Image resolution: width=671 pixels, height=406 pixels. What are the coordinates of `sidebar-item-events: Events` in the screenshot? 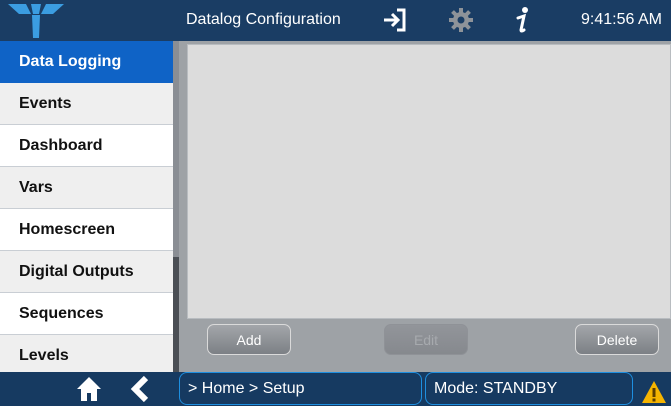 It's located at (86, 104).